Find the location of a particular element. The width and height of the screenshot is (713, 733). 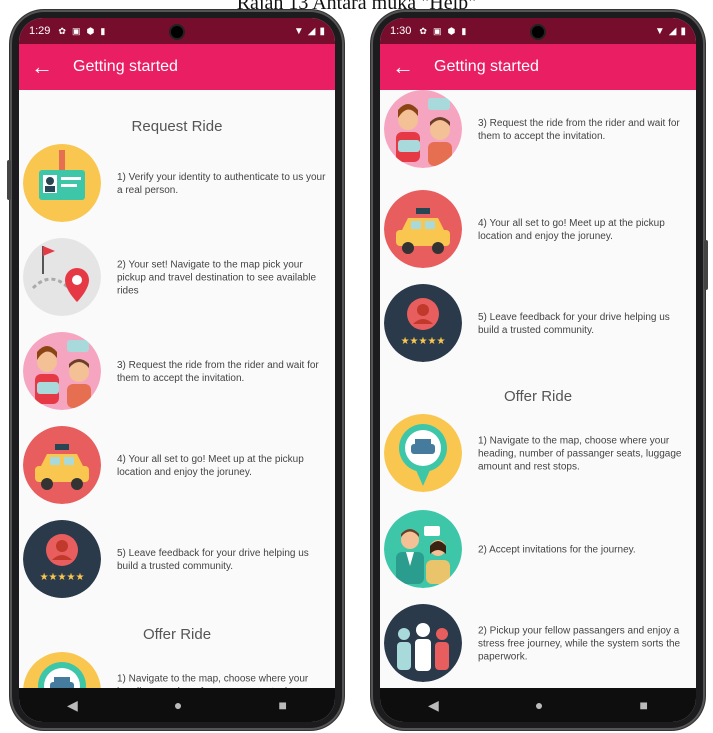

help-item-text: 2) Accept invitations for the journey. is located at coordinates (557, 550).